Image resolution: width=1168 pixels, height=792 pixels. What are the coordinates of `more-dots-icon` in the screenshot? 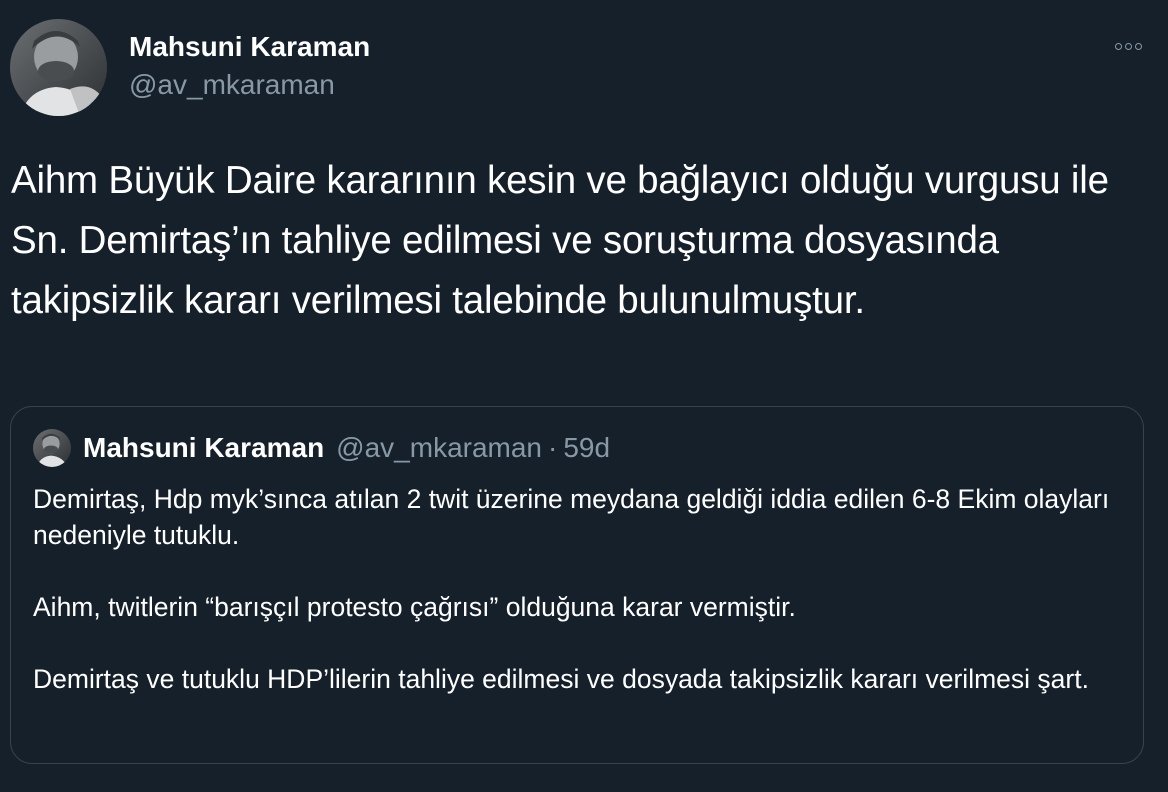 It's located at (1128, 46).